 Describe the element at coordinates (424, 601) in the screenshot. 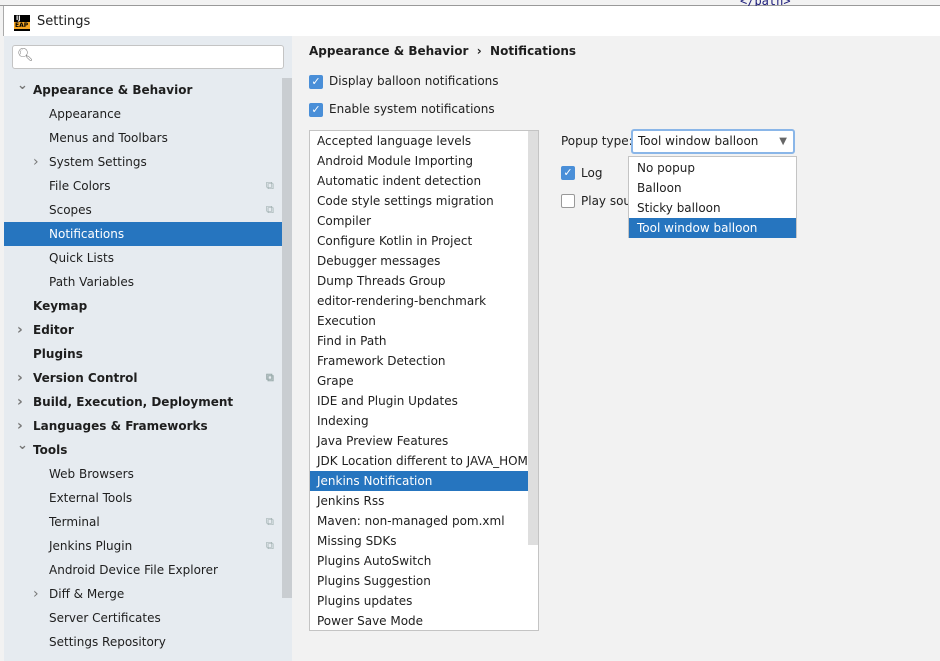

I see `list-item: Plugins updates` at that location.